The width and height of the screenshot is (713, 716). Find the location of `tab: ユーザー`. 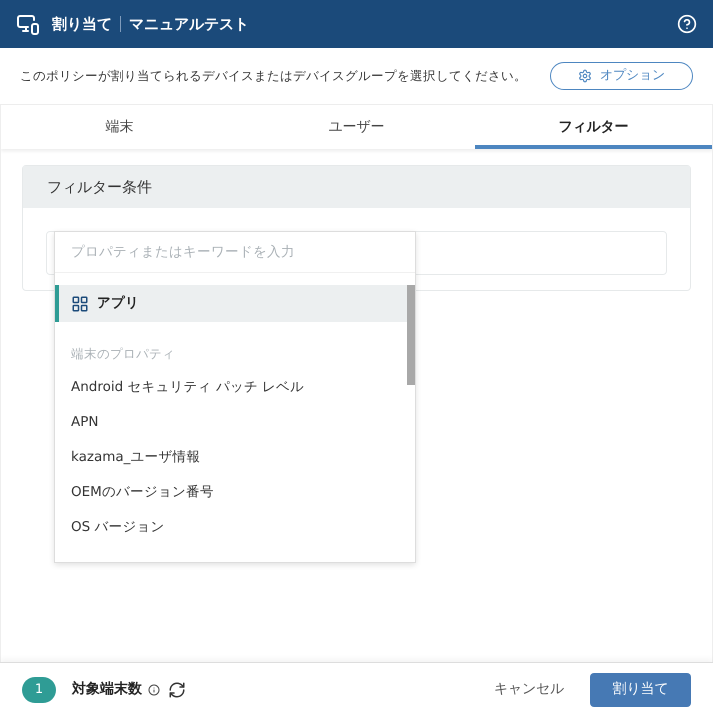

tab: ユーザー is located at coordinates (356, 127).